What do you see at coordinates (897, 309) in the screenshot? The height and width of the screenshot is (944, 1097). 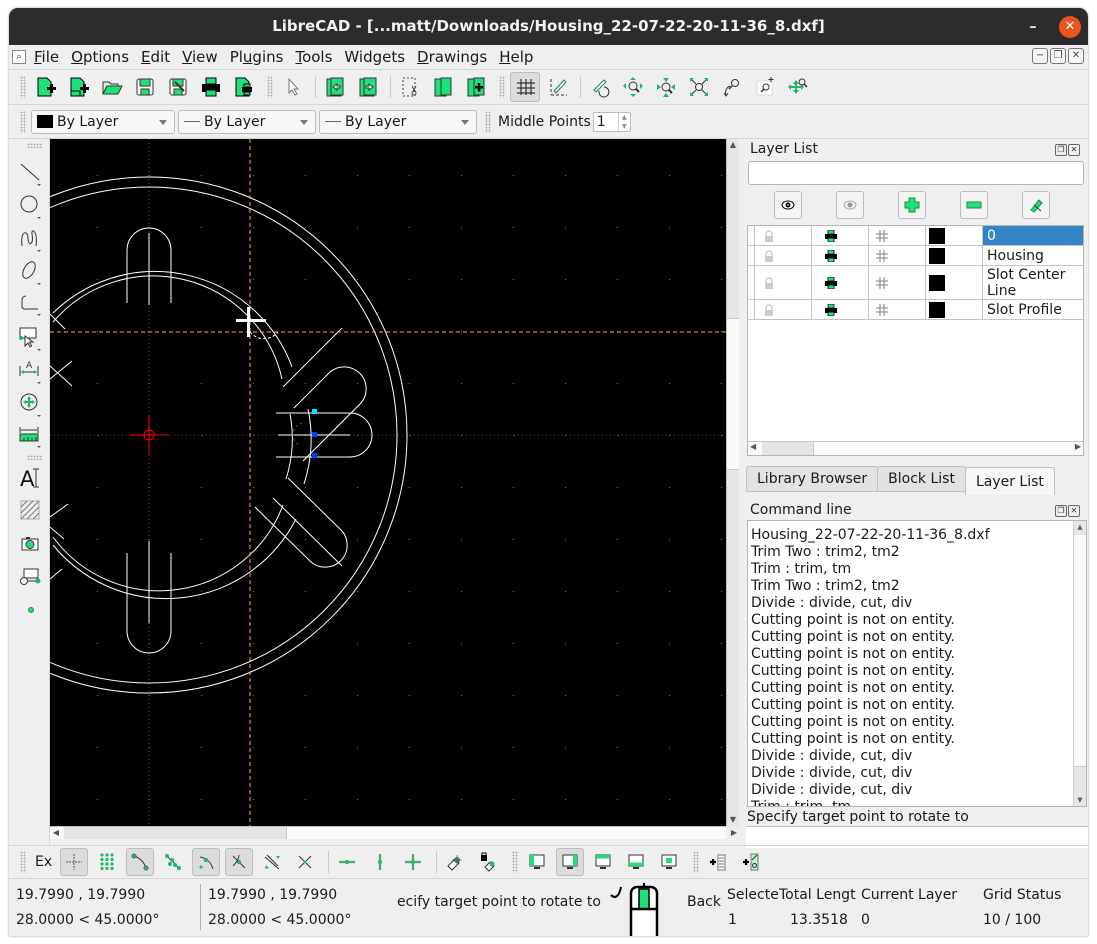 I see `layer-construction-toggle` at bounding box center [897, 309].